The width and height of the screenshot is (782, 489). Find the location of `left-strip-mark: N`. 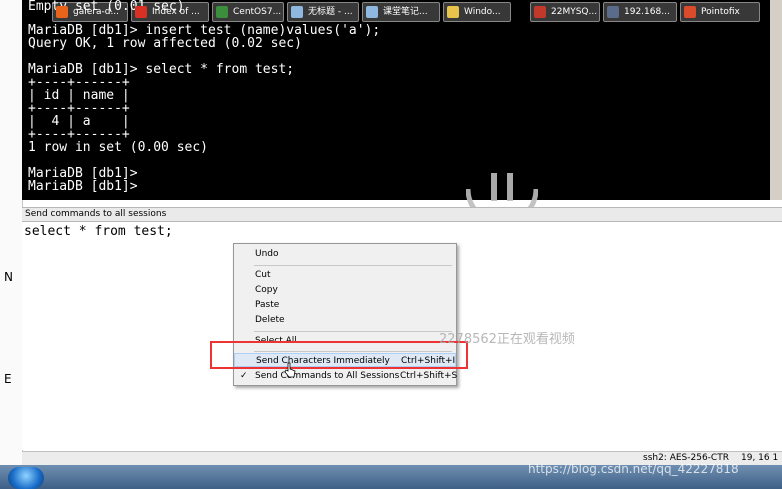

left-strip-mark: N is located at coordinates (8, 277).